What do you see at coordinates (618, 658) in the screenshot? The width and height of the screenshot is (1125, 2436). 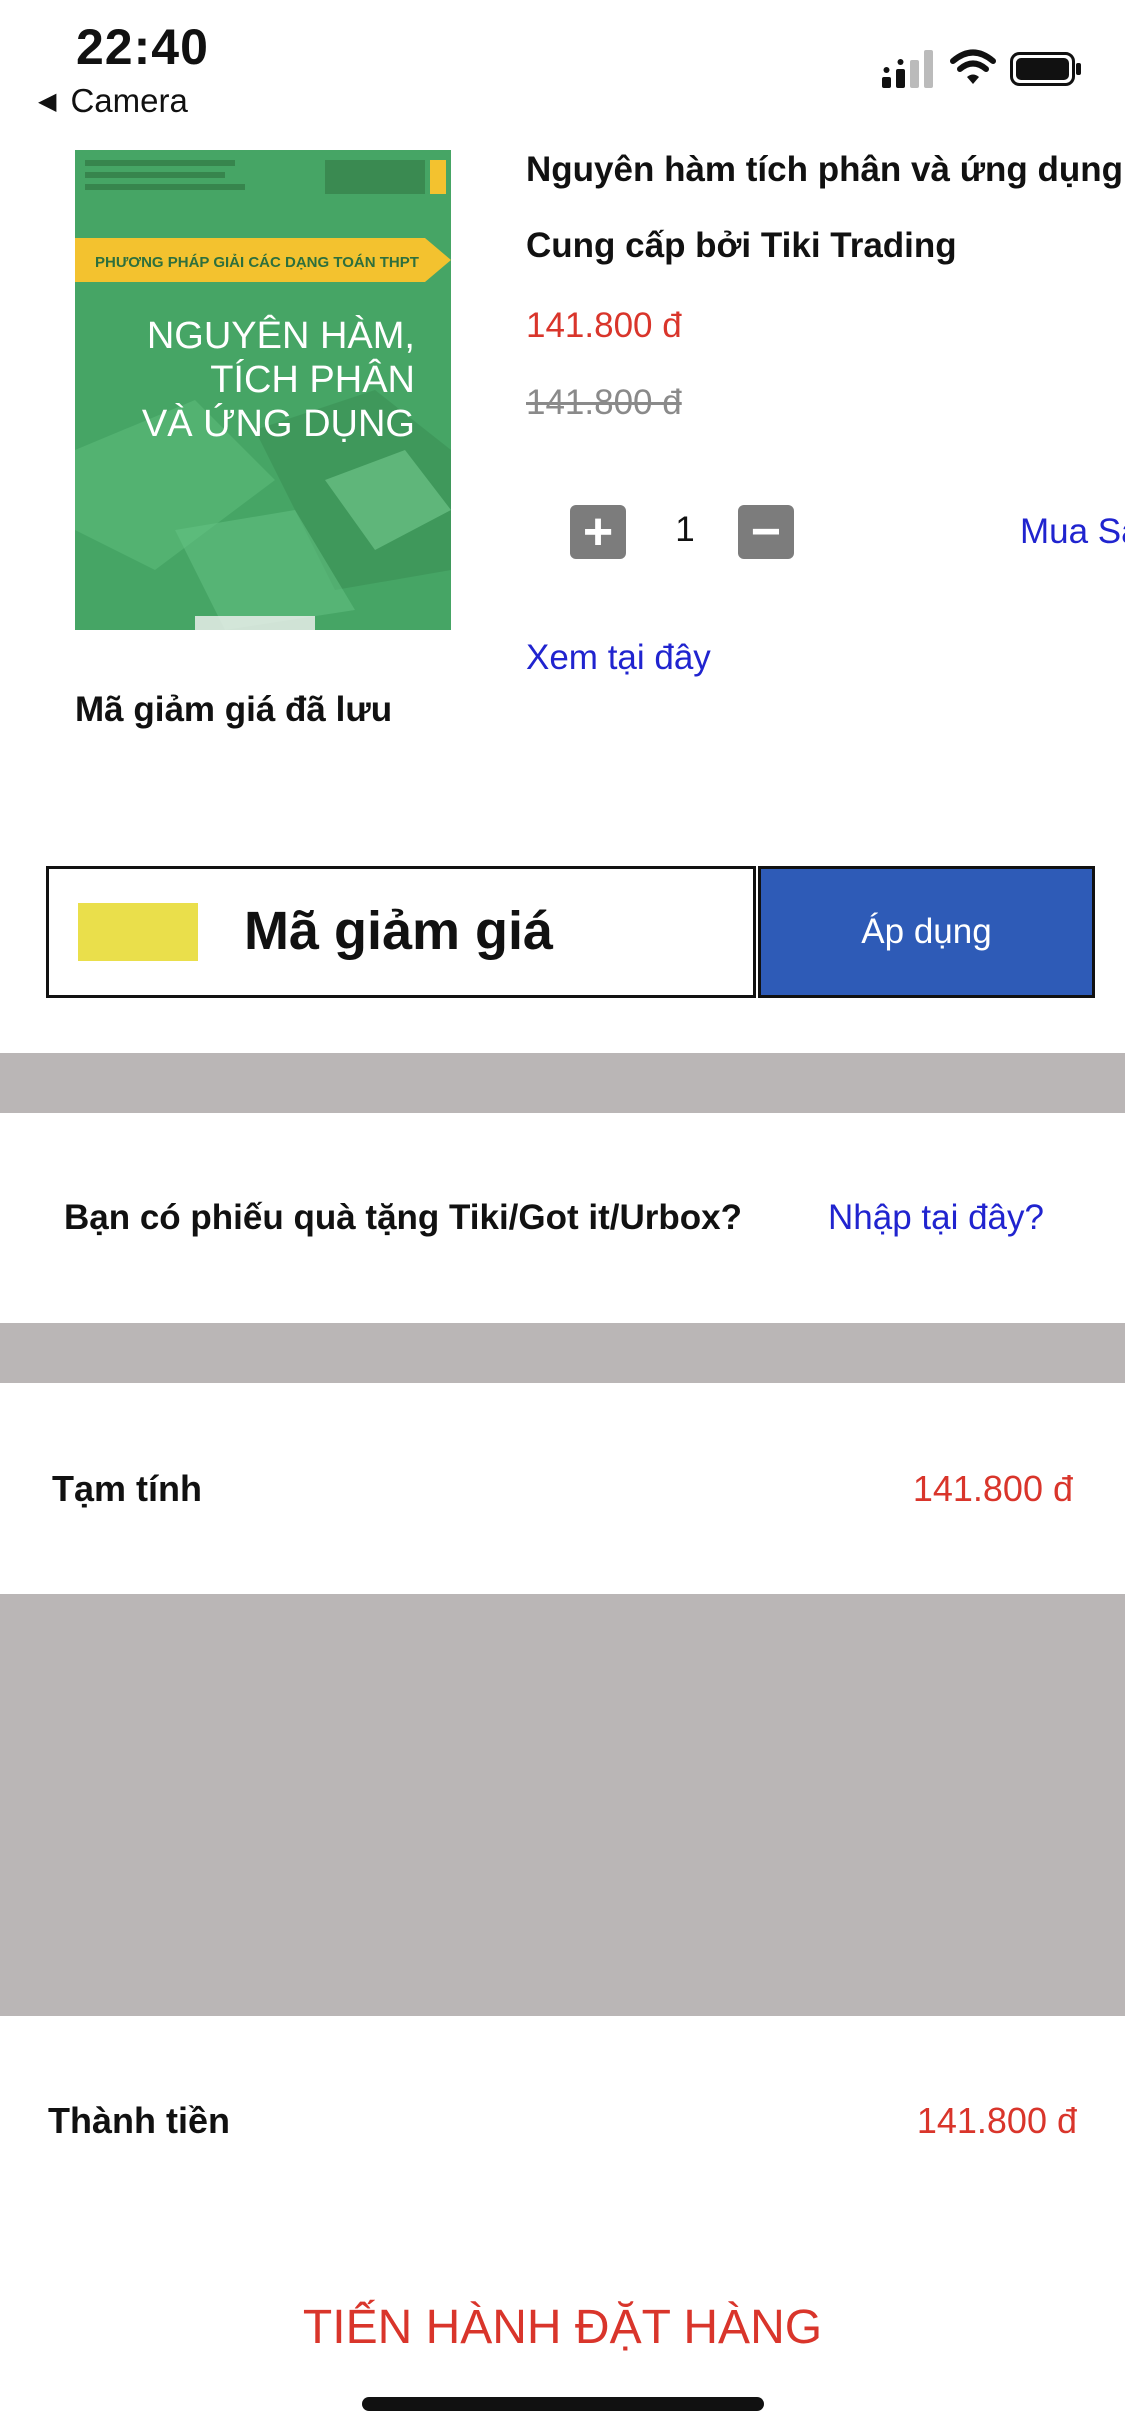 I see `view-here-link: Xem tại đây` at bounding box center [618, 658].